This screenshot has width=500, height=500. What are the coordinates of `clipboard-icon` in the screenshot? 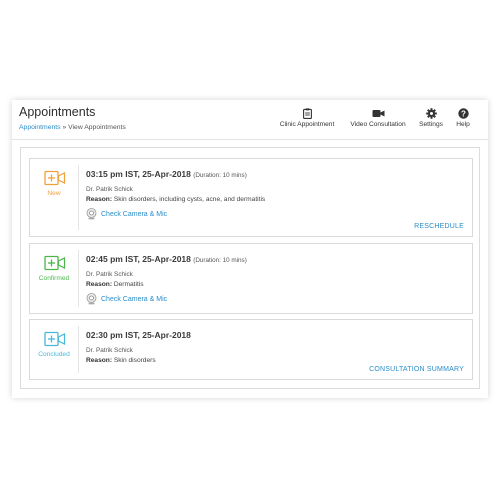 It's located at (307, 113).